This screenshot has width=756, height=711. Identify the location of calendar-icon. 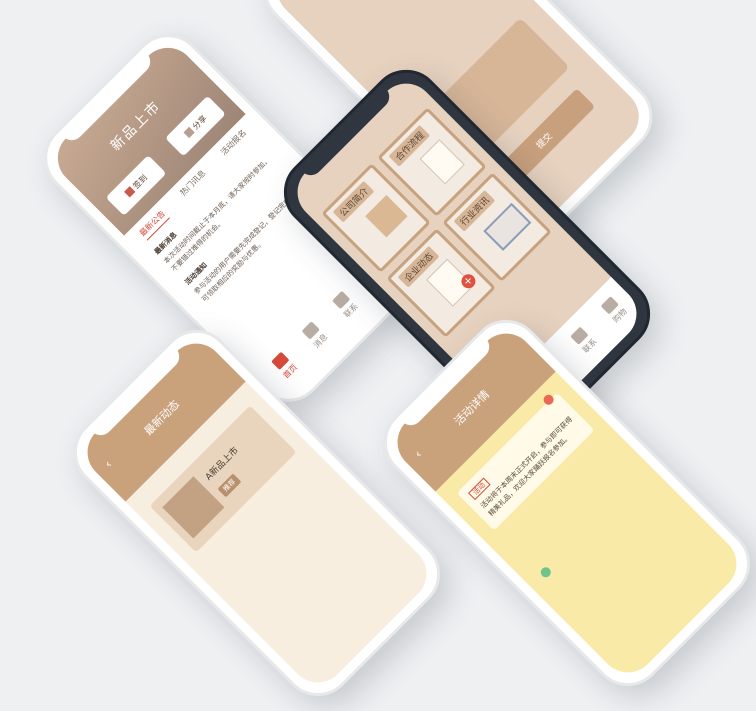
(129, 192).